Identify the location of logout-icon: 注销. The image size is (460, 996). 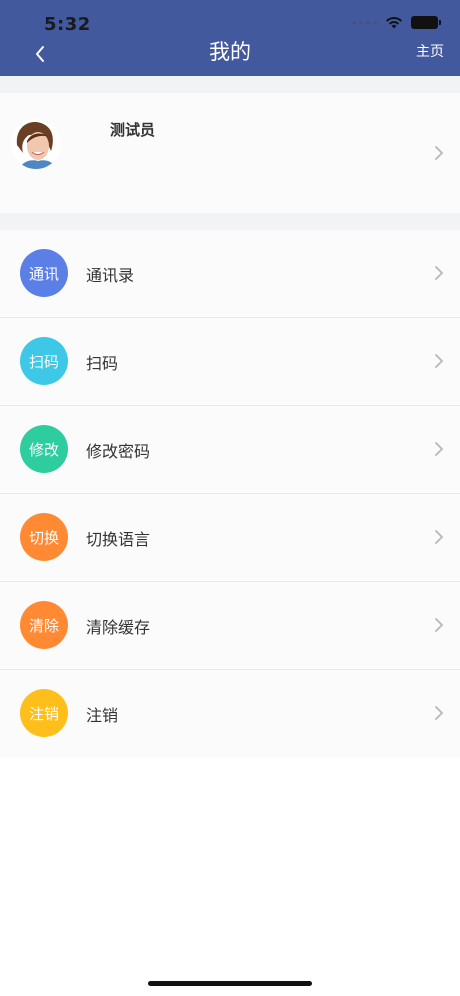
(44, 713).